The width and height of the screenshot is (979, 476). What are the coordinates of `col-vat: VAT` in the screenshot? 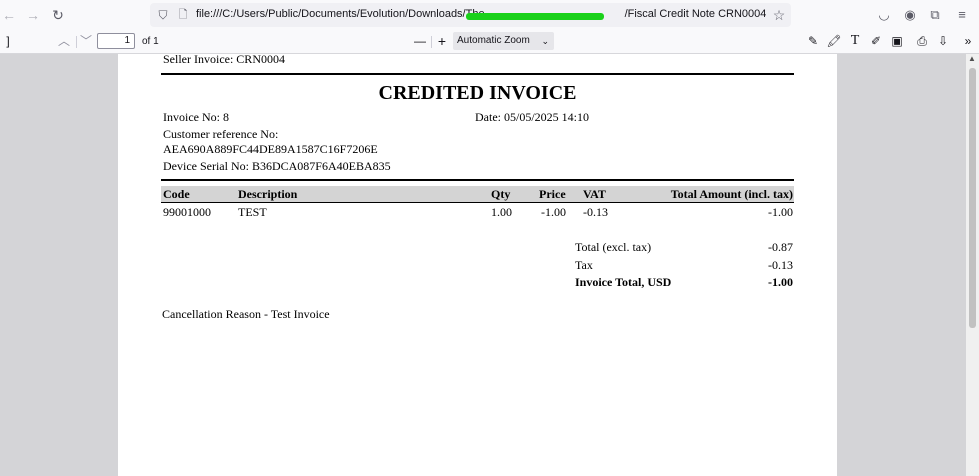 It's located at (594, 194).